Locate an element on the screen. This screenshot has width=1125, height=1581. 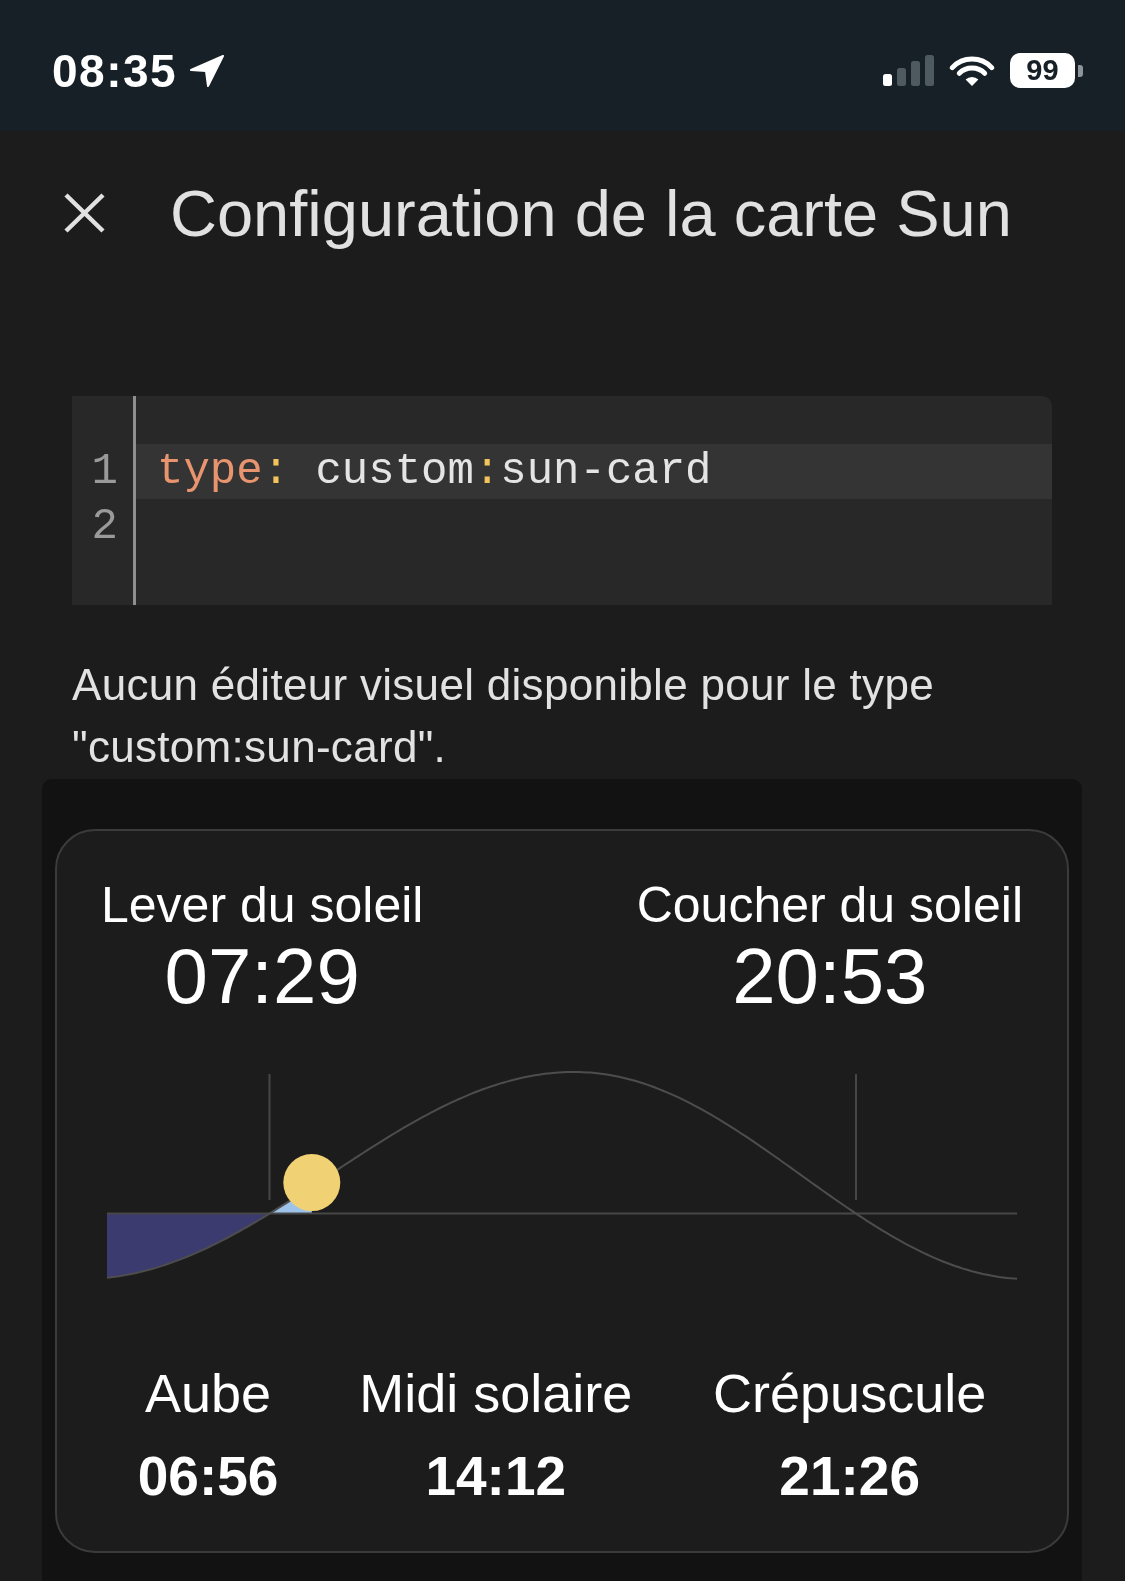
code-editor: 1 2 type: custom:sun-card is located at coordinates (562, 500).